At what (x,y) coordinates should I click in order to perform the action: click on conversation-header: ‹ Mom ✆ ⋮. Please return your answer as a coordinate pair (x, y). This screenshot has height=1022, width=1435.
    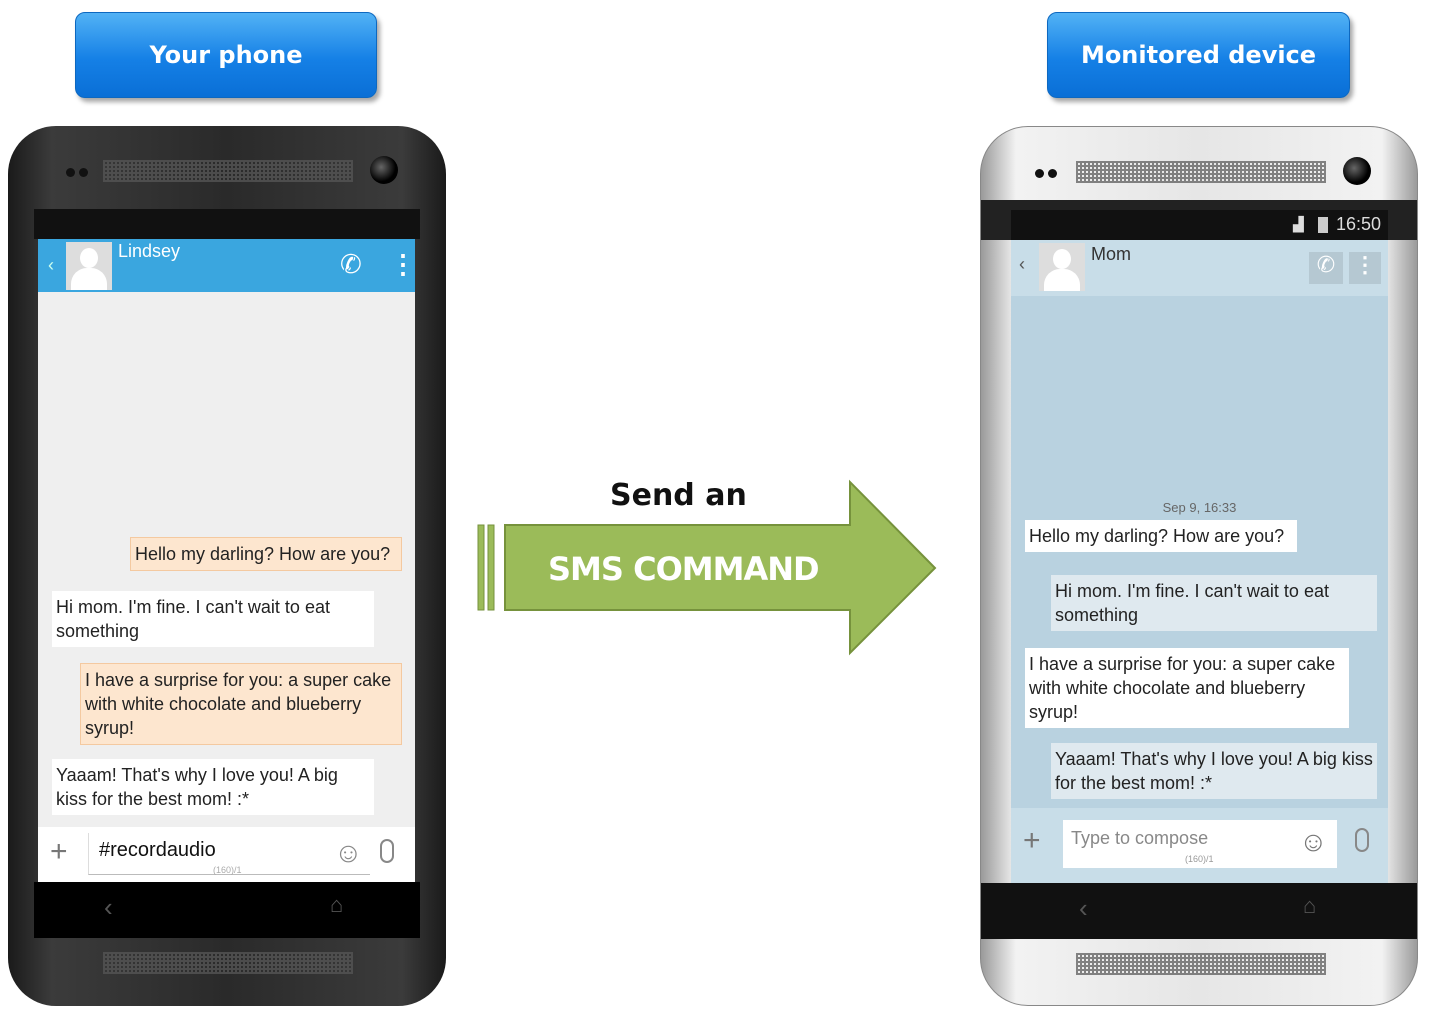
    Looking at the image, I should click on (1199, 268).